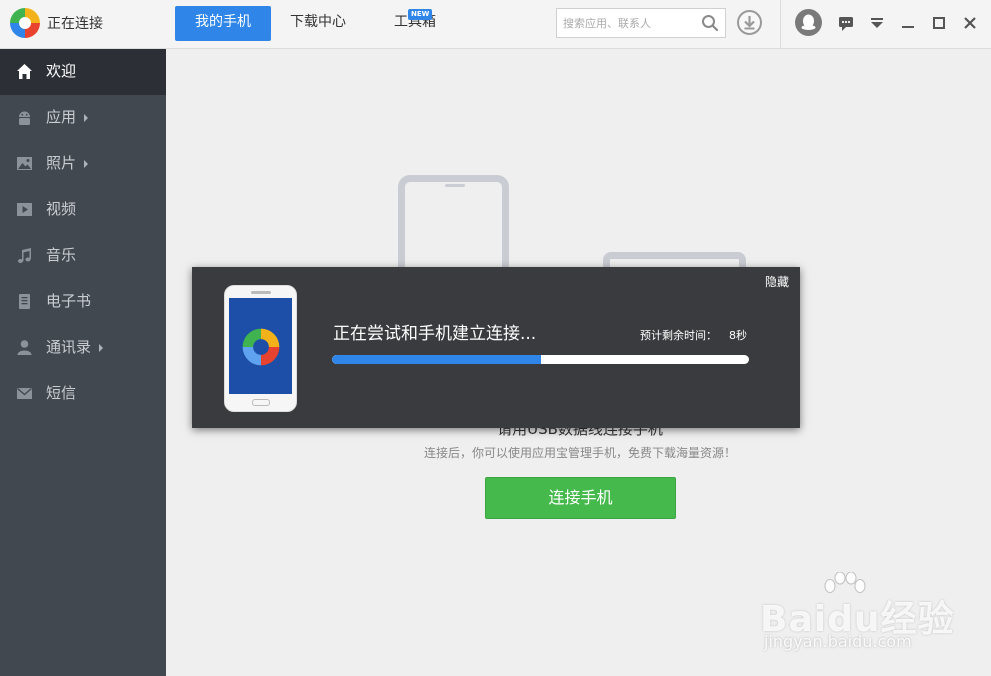 The image size is (991, 676). Describe the element at coordinates (710, 23) in the screenshot. I see `search-icon` at that location.